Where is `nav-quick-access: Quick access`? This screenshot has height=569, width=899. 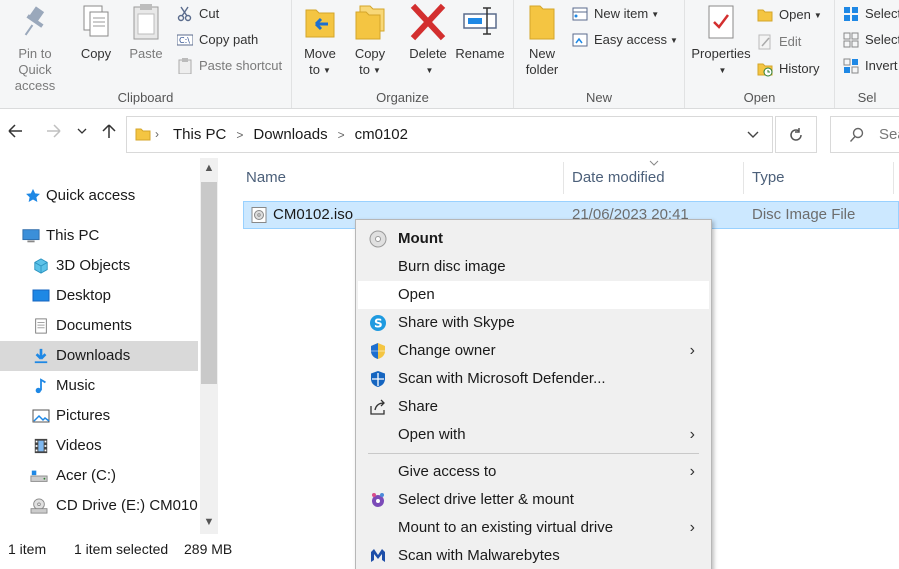 nav-quick-access: Quick access is located at coordinates (99, 196).